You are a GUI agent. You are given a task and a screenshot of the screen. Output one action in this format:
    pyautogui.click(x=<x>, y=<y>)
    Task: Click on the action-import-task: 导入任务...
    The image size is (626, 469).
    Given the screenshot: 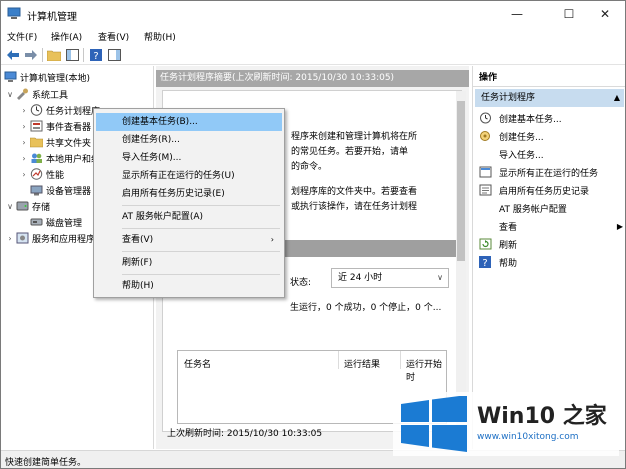 What is the action you would take?
    pyautogui.click(x=549, y=154)
    